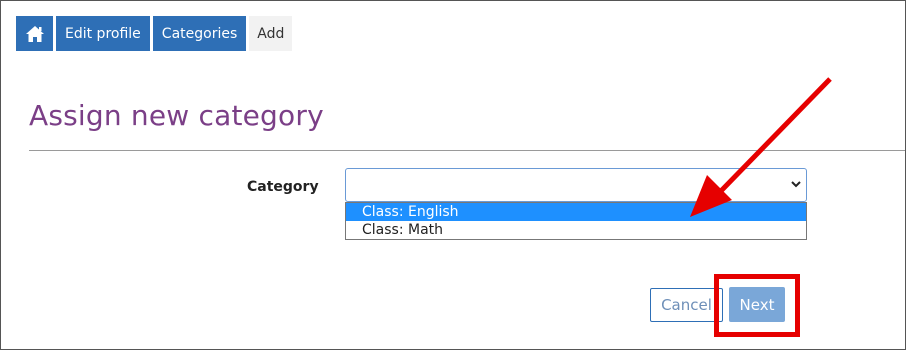  I want to click on home-icon, so click(34, 33).